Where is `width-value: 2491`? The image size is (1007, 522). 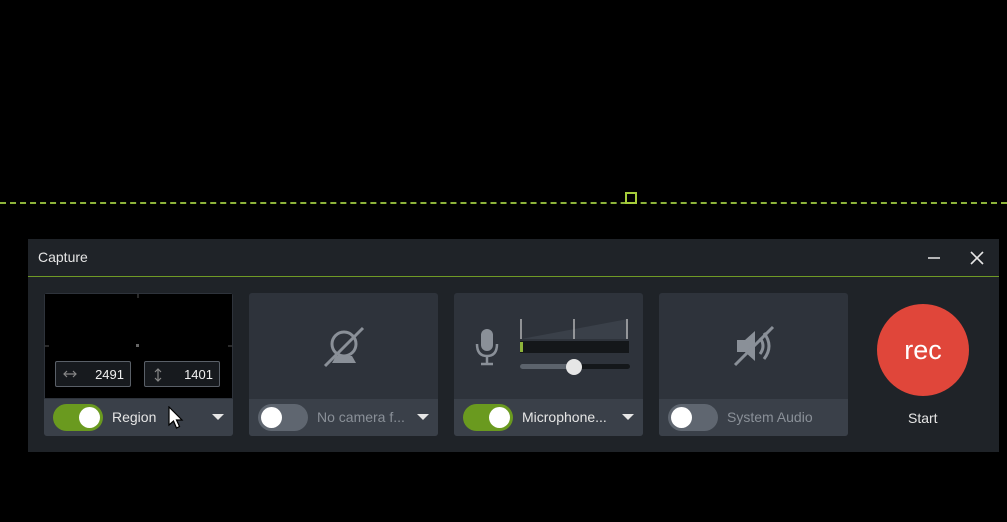 width-value: 2491 is located at coordinates (109, 374).